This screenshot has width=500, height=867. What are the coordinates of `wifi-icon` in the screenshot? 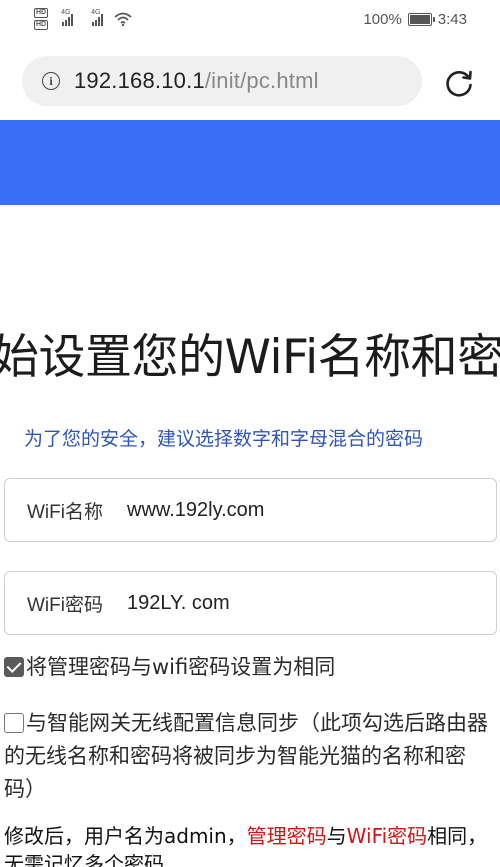 It's located at (123, 19).